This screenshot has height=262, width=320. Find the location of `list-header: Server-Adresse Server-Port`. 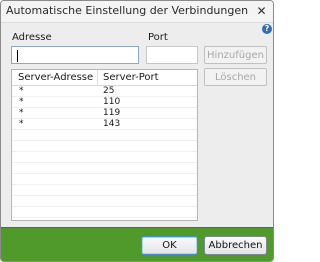

list-header: Server-Adresse Server-Port is located at coordinates (104, 78).